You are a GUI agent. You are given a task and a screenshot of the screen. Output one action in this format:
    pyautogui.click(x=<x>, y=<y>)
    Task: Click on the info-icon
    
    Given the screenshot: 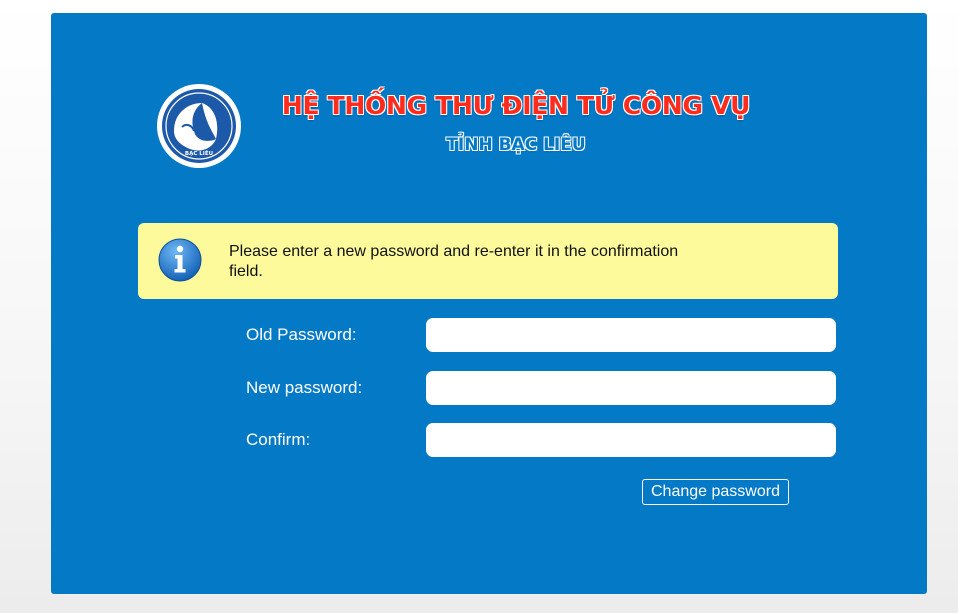 What is the action you would take?
    pyautogui.click(x=180, y=260)
    